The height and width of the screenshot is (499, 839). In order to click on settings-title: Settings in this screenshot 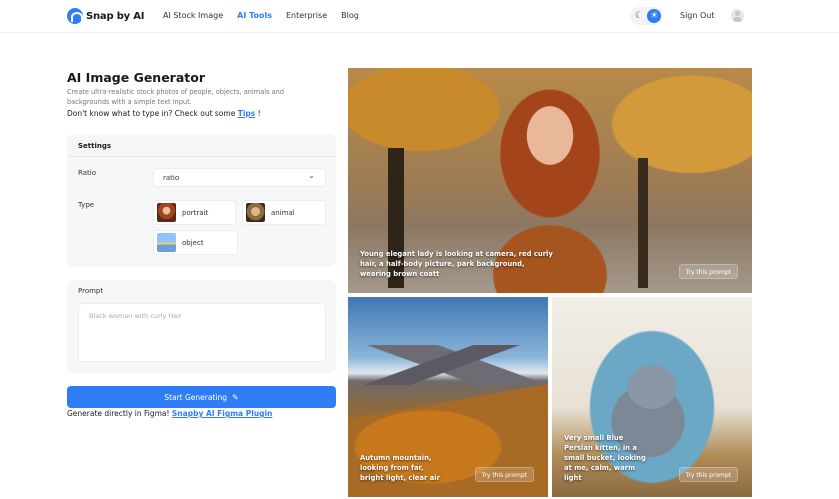, I will do `click(201, 145)`.